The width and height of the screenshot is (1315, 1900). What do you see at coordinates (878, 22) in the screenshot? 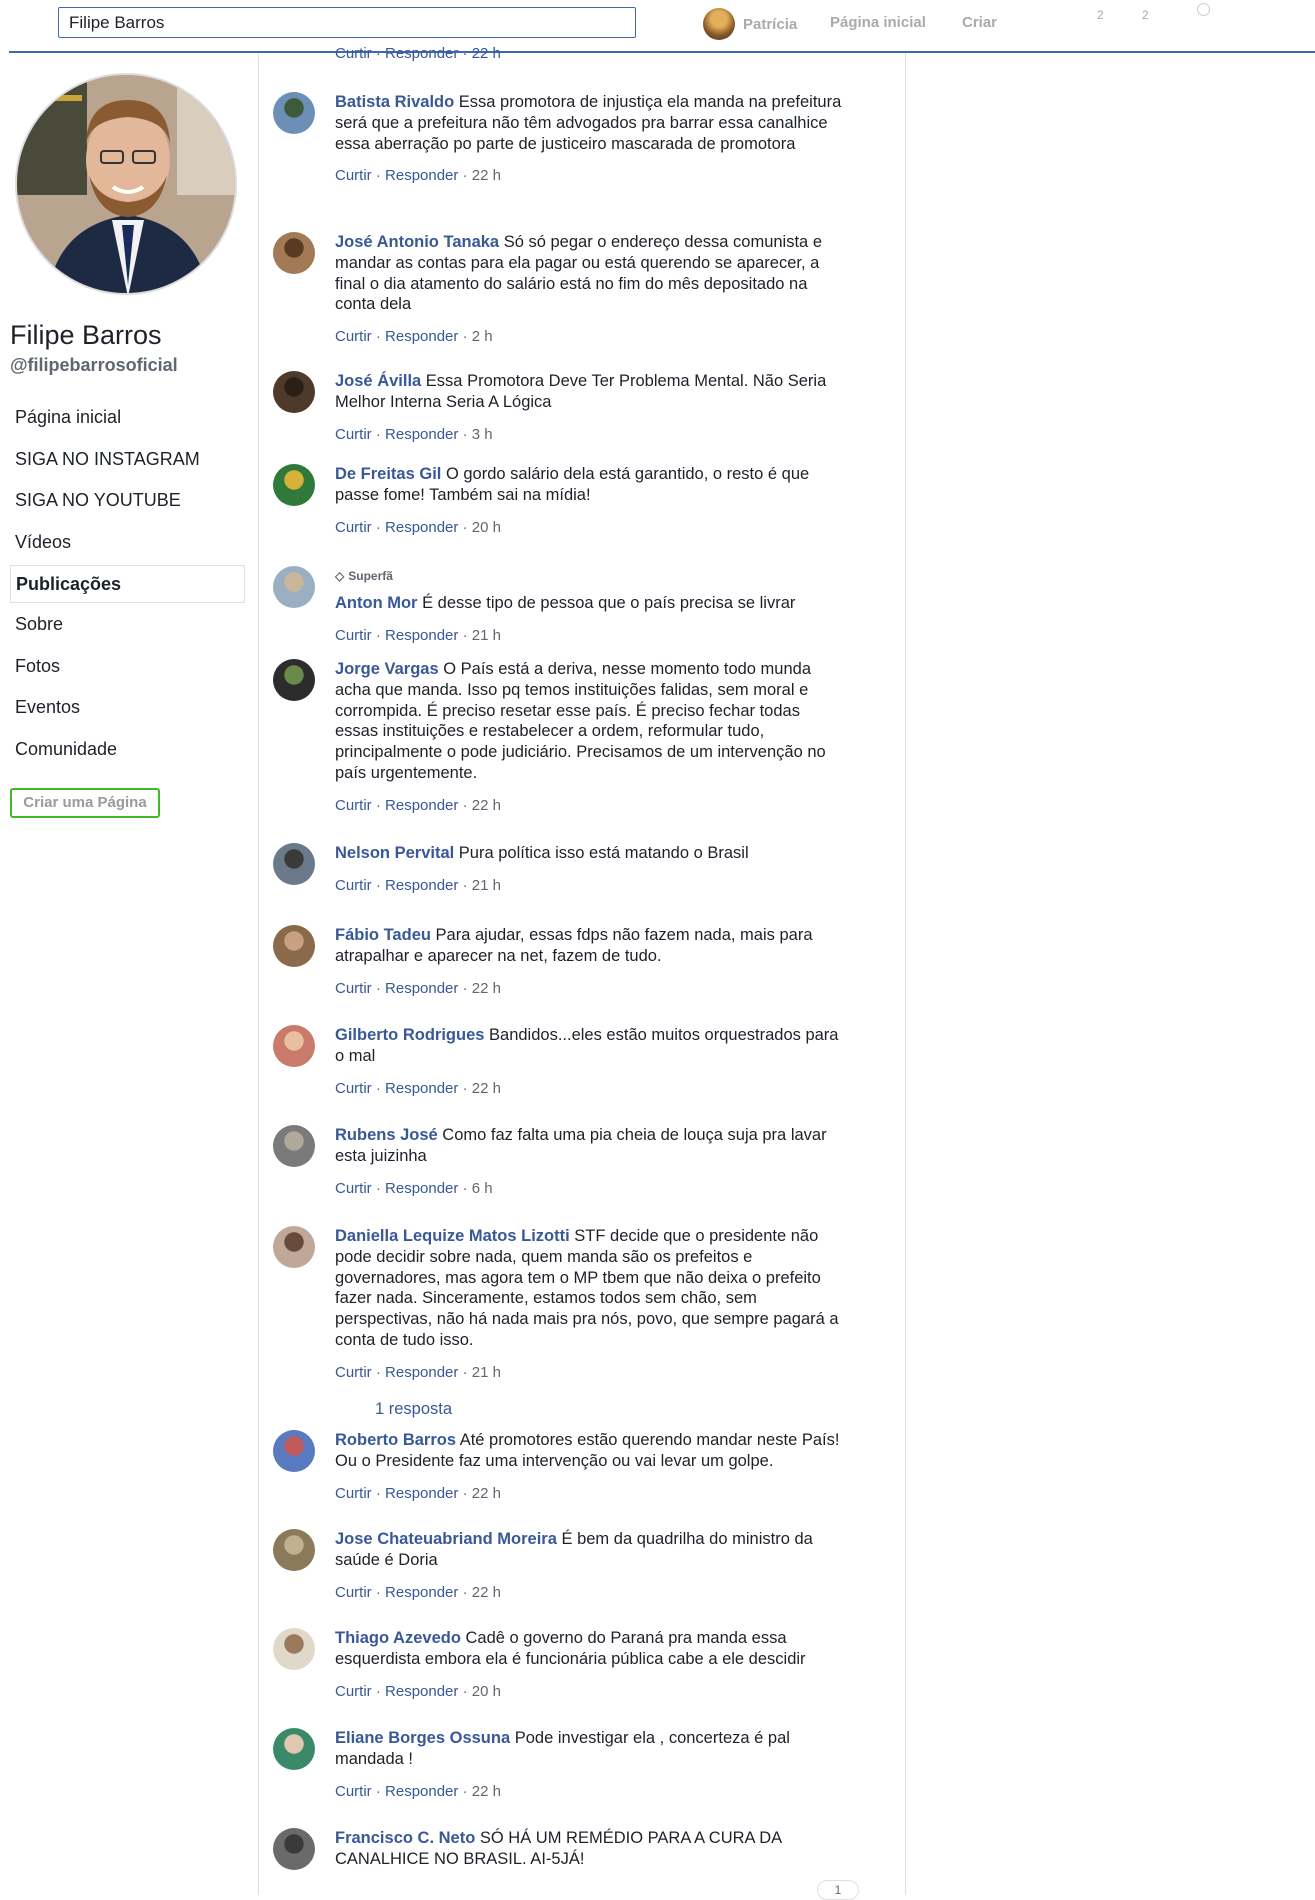
I see `nav-home-link: Página inicial` at bounding box center [878, 22].